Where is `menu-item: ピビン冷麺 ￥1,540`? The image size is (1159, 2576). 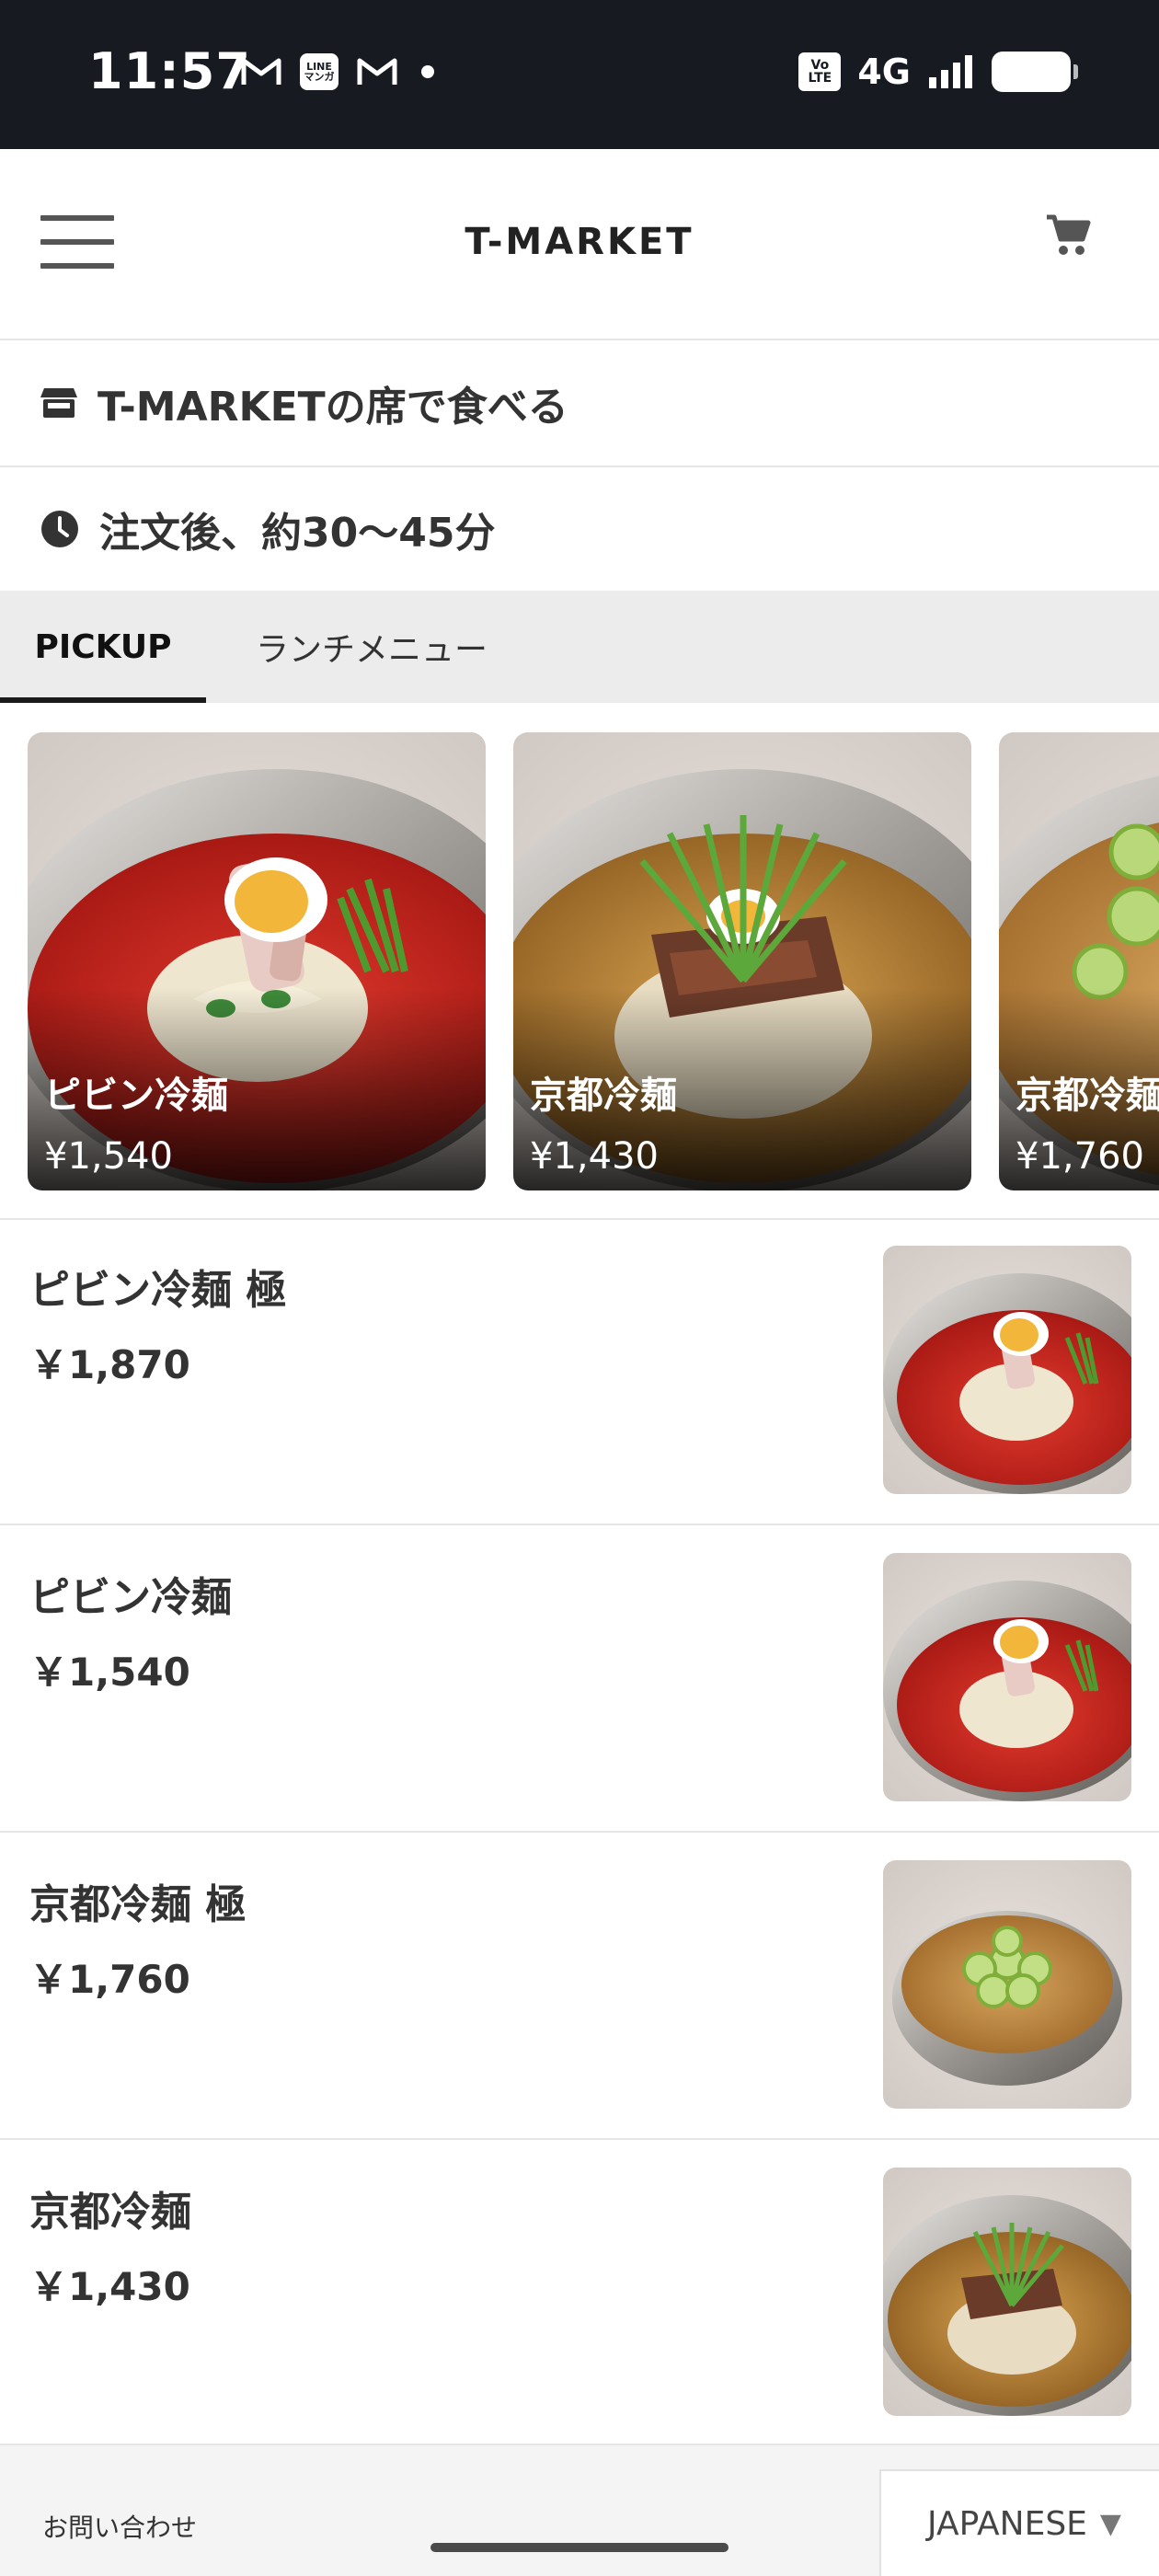 menu-item: ピビン冷麺 ￥1,540 is located at coordinates (579, 1680).